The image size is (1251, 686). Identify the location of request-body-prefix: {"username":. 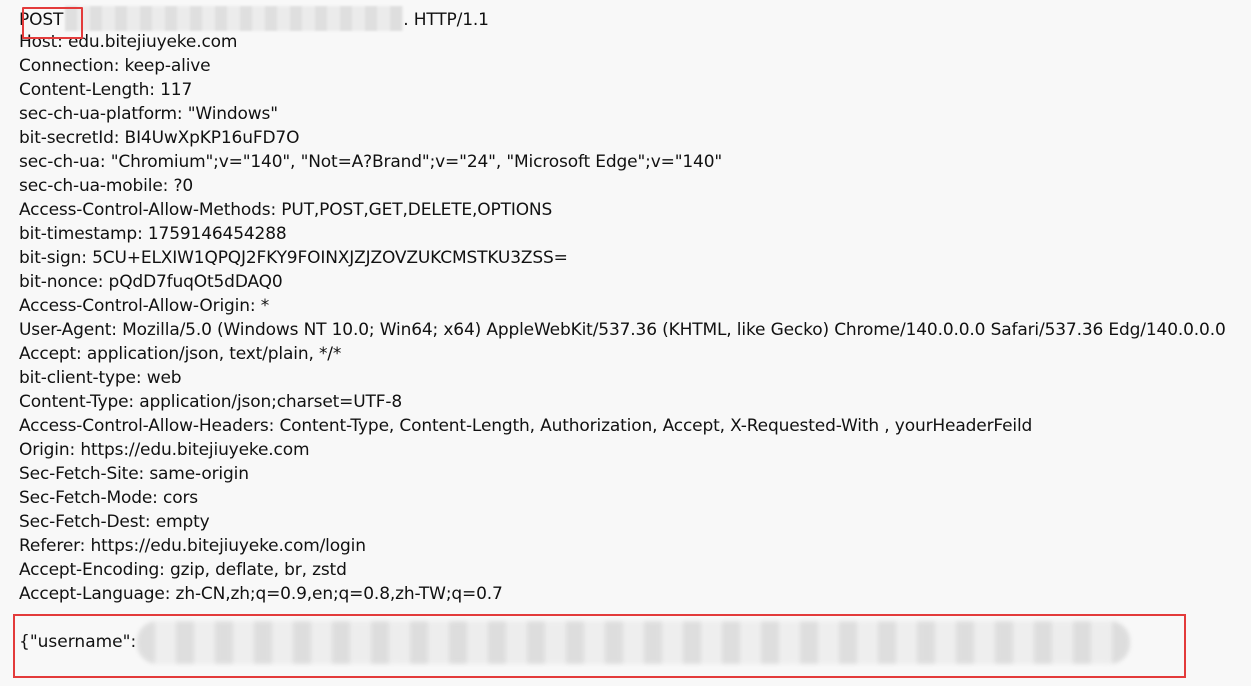
(78, 642).